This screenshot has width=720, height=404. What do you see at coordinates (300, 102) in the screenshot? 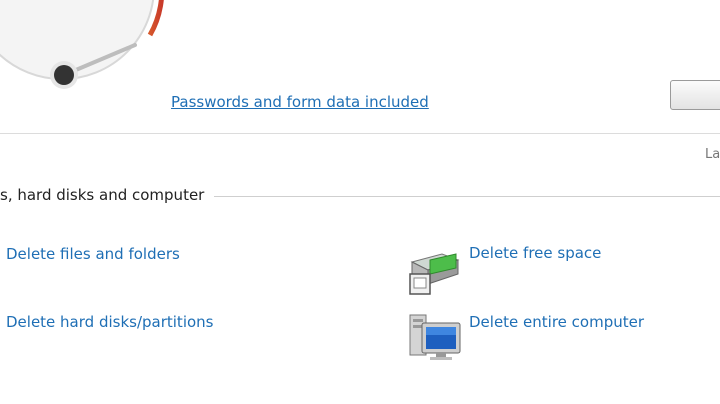
I see `passwords-form-data-link: Passwords and form data included` at bounding box center [300, 102].